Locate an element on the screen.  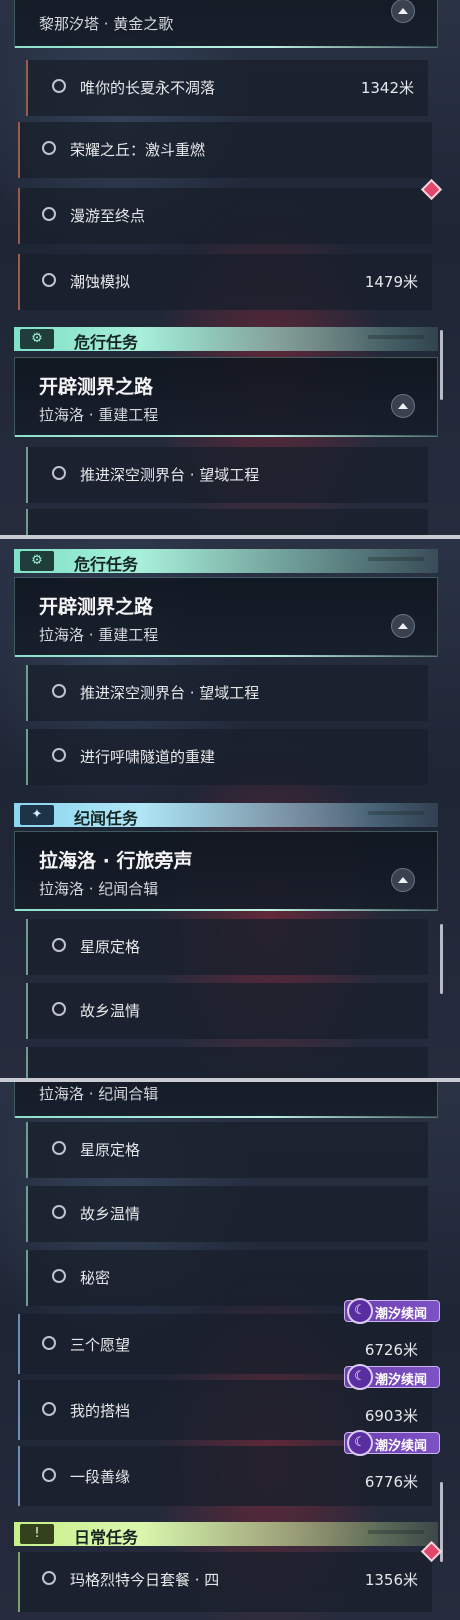
category-header-companion: ✦ 纪闻任务 is located at coordinates (226, 815).